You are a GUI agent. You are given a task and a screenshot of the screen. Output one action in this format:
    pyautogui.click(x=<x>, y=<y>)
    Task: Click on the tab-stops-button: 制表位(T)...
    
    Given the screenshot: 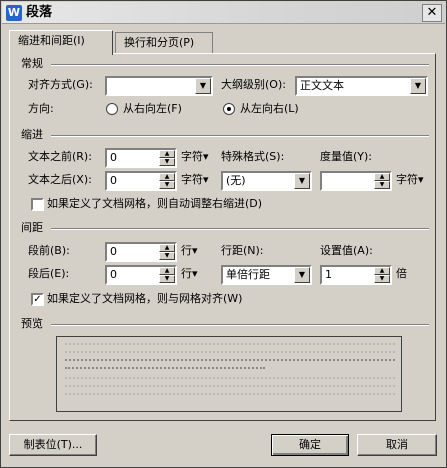 What is the action you would take?
    pyautogui.click(x=53, y=445)
    